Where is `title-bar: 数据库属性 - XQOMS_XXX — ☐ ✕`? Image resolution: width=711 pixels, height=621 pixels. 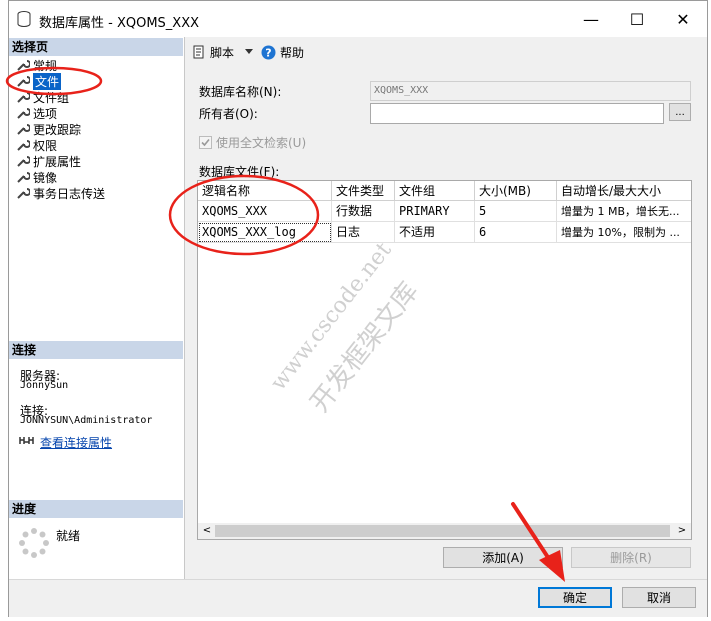
title-bar: 数据库属性 - XQOMS_XXX — ☐ ✕ is located at coordinates (358, 19).